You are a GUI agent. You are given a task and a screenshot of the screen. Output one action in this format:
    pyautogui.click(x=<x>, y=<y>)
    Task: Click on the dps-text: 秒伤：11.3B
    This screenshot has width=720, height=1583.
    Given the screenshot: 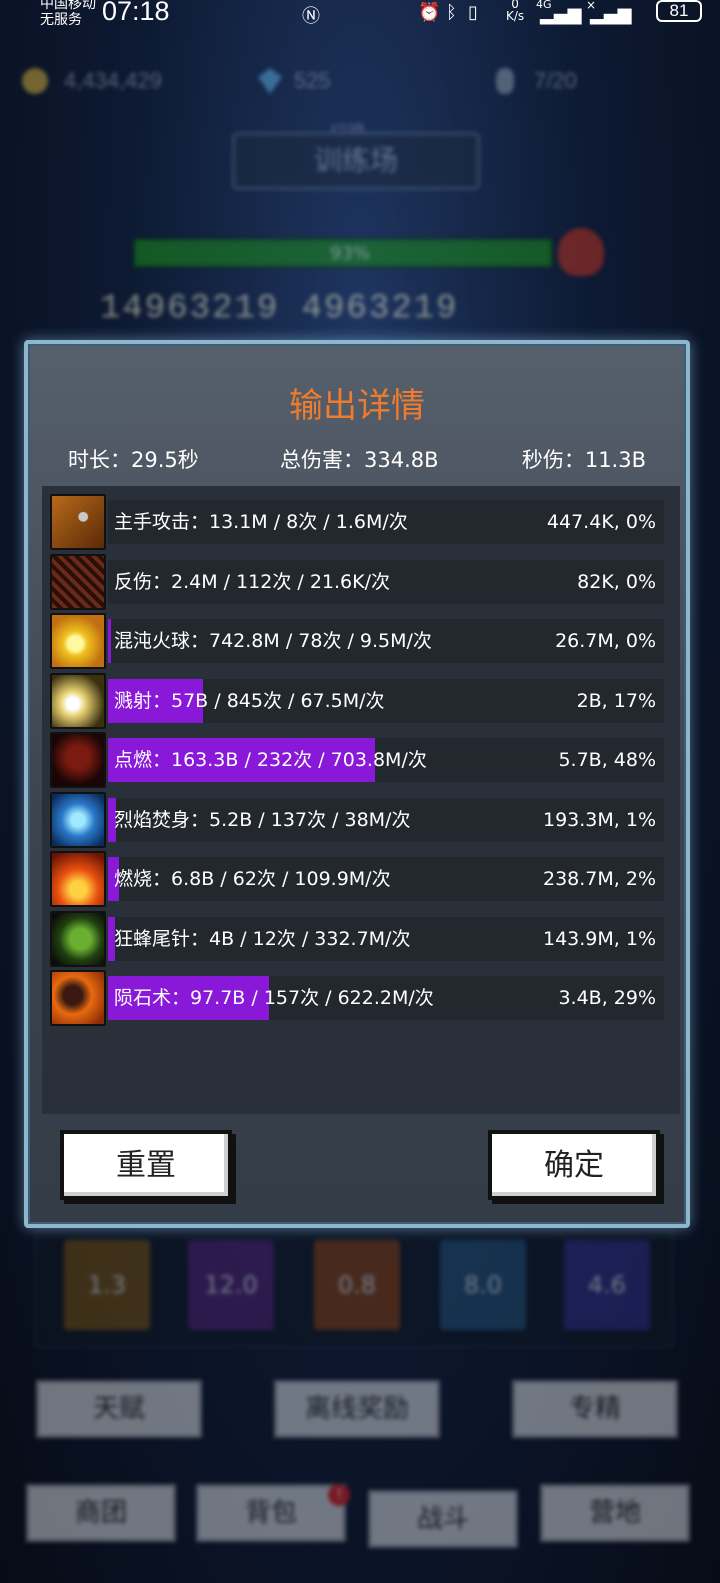 What is the action you would take?
    pyautogui.click(x=583, y=460)
    